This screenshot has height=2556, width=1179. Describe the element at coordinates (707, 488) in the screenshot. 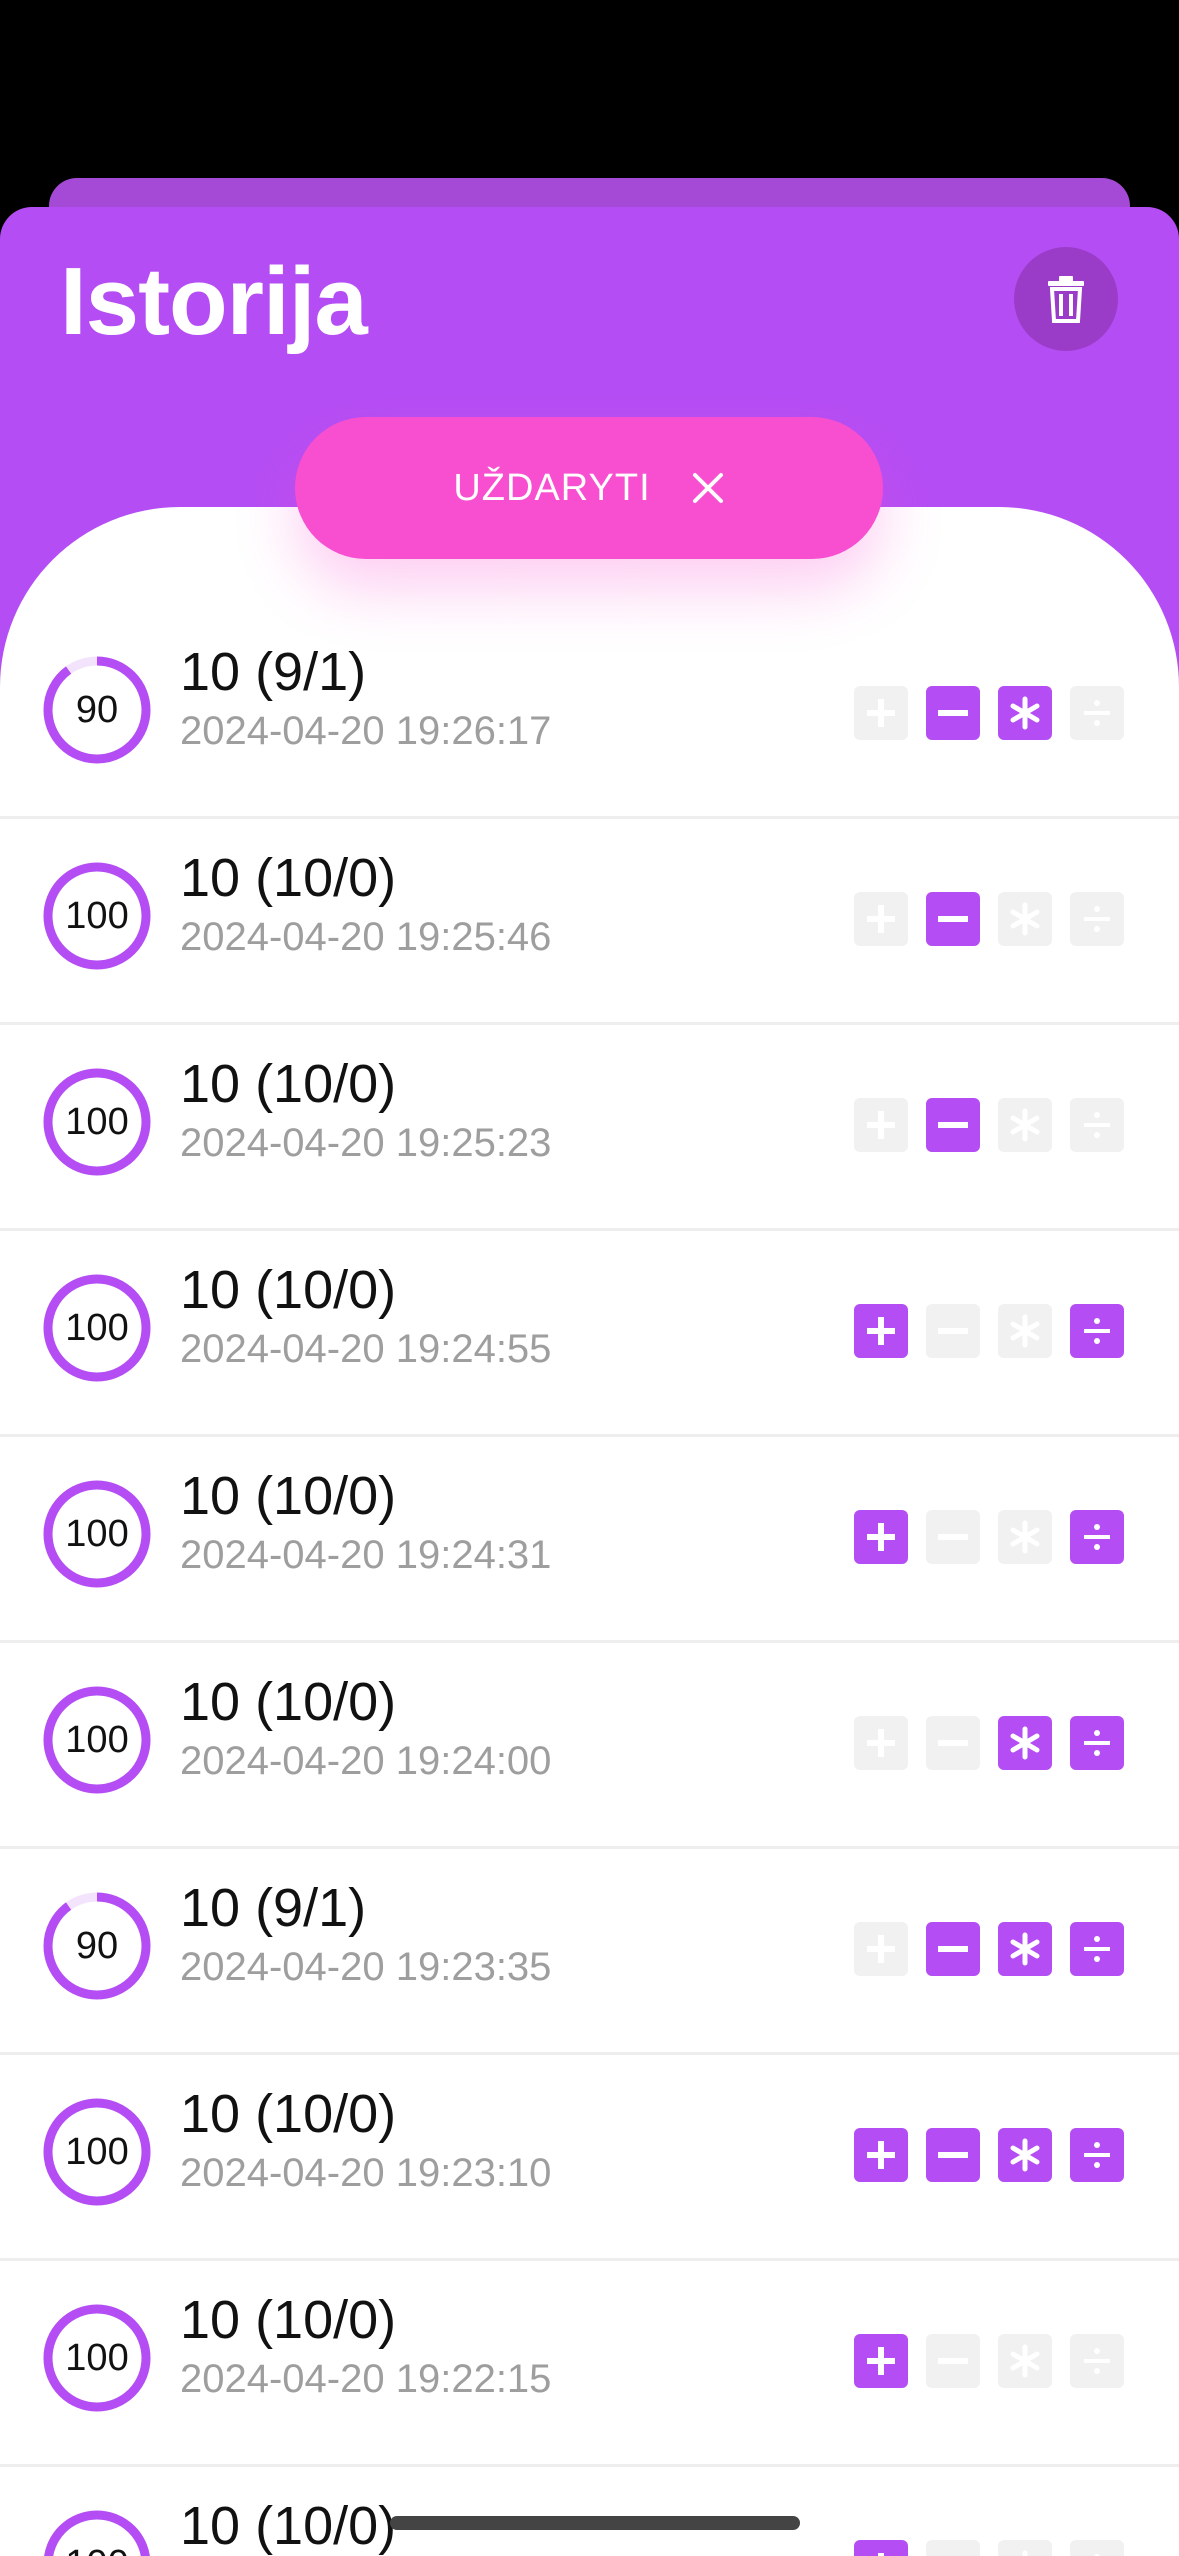

I see `close-icon` at that location.